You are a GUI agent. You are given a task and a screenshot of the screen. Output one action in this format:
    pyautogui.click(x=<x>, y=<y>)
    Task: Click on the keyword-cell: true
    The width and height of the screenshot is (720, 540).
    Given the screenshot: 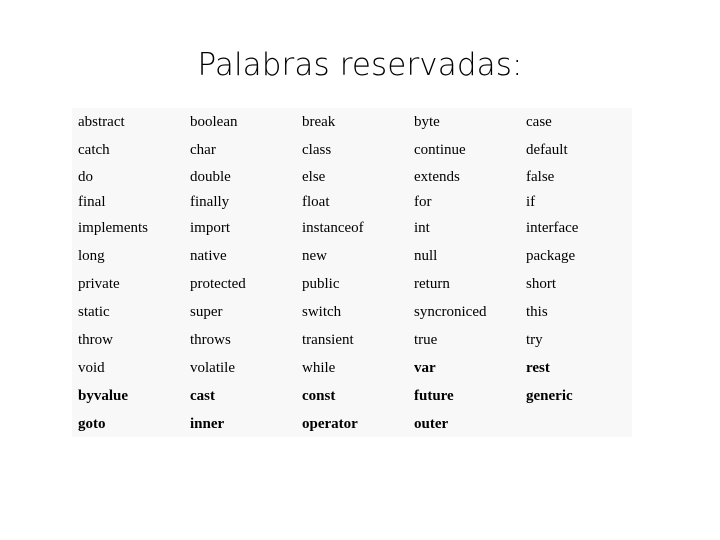 What is the action you would take?
    pyautogui.click(x=426, y=340)
    